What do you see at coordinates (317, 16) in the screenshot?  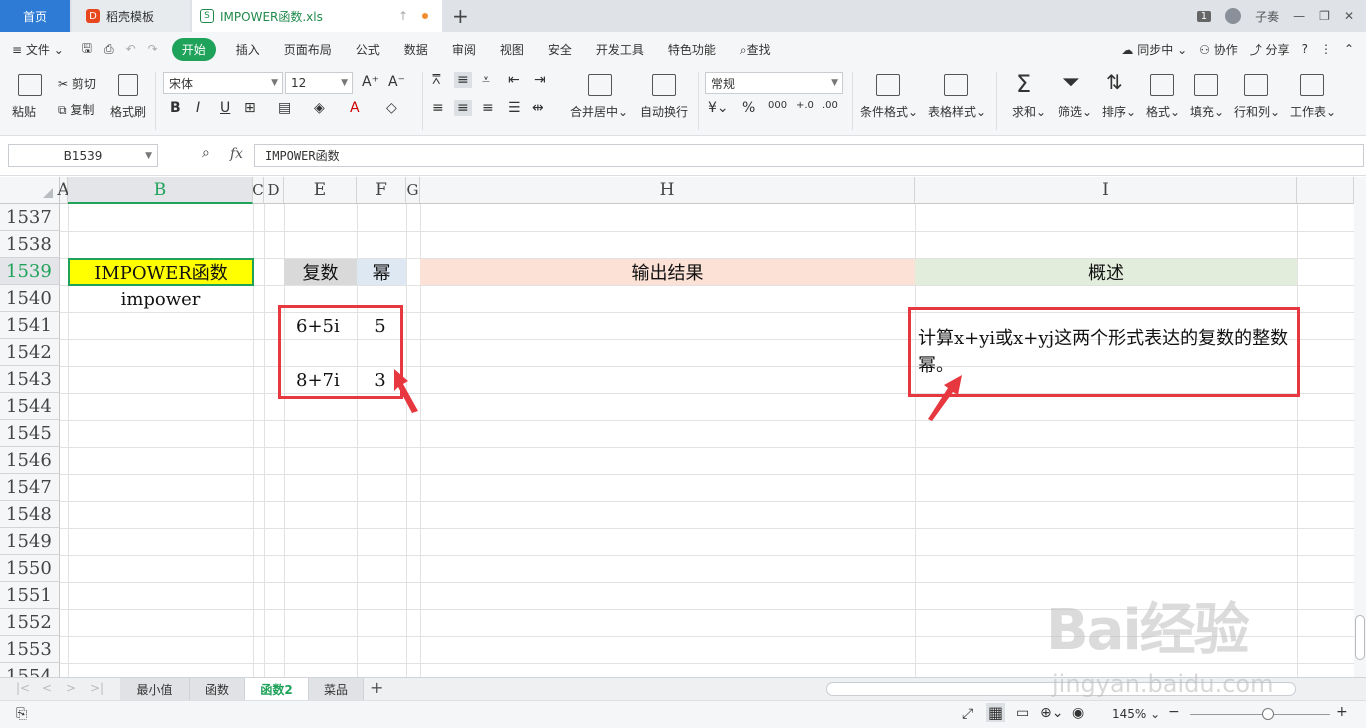 I see `tab-file: S IMPOWER函数.xls ↑` at bounding box center [317, 16].